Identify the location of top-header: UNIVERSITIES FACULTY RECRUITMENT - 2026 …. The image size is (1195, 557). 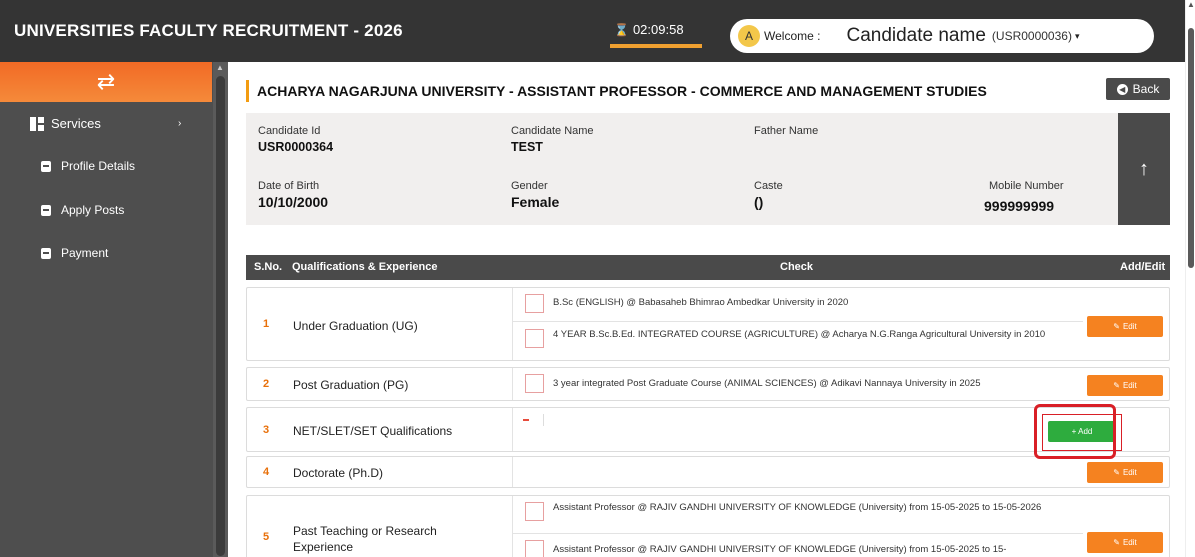
(592, 31).